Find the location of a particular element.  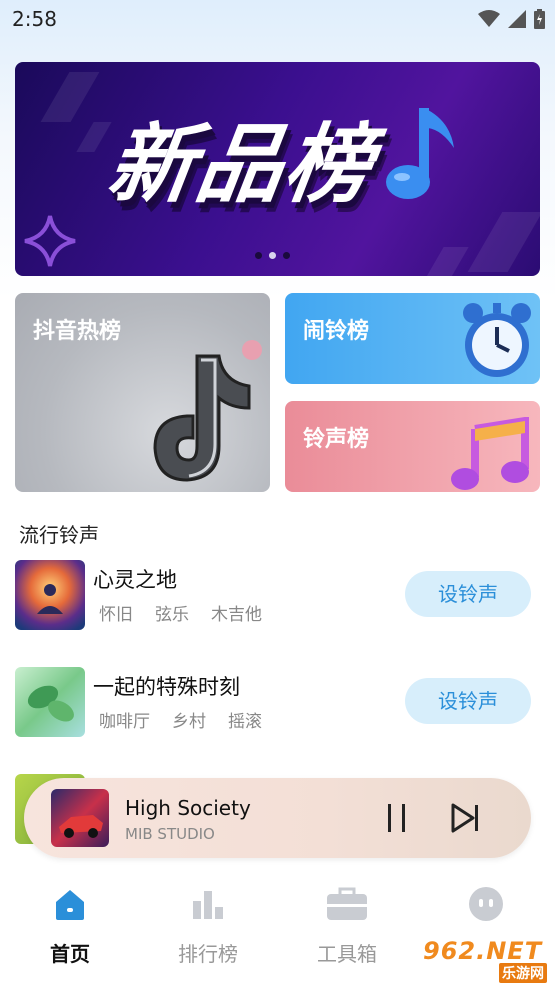

song-tag: 木吉他 is located at coordinates (236, 615).